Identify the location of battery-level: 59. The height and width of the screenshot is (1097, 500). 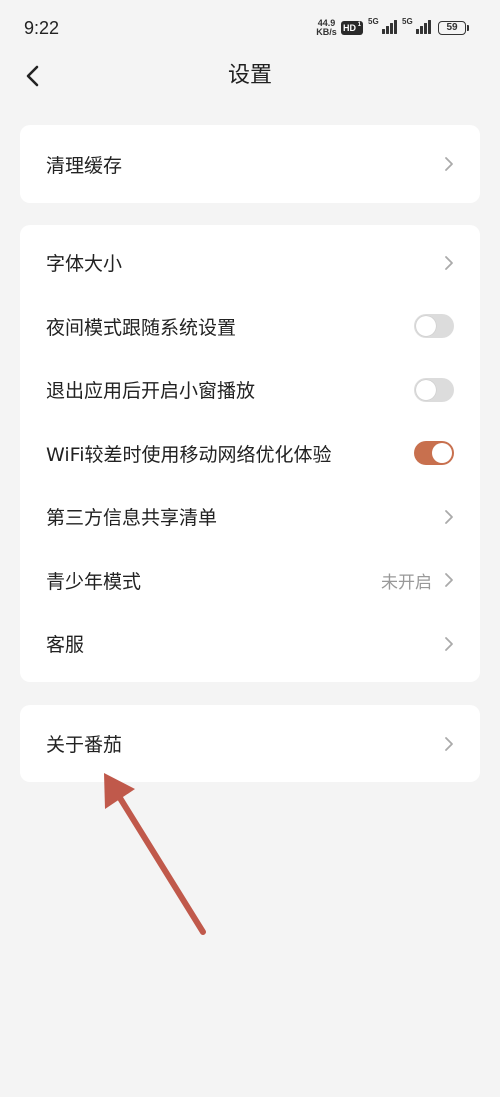
(452, 27).